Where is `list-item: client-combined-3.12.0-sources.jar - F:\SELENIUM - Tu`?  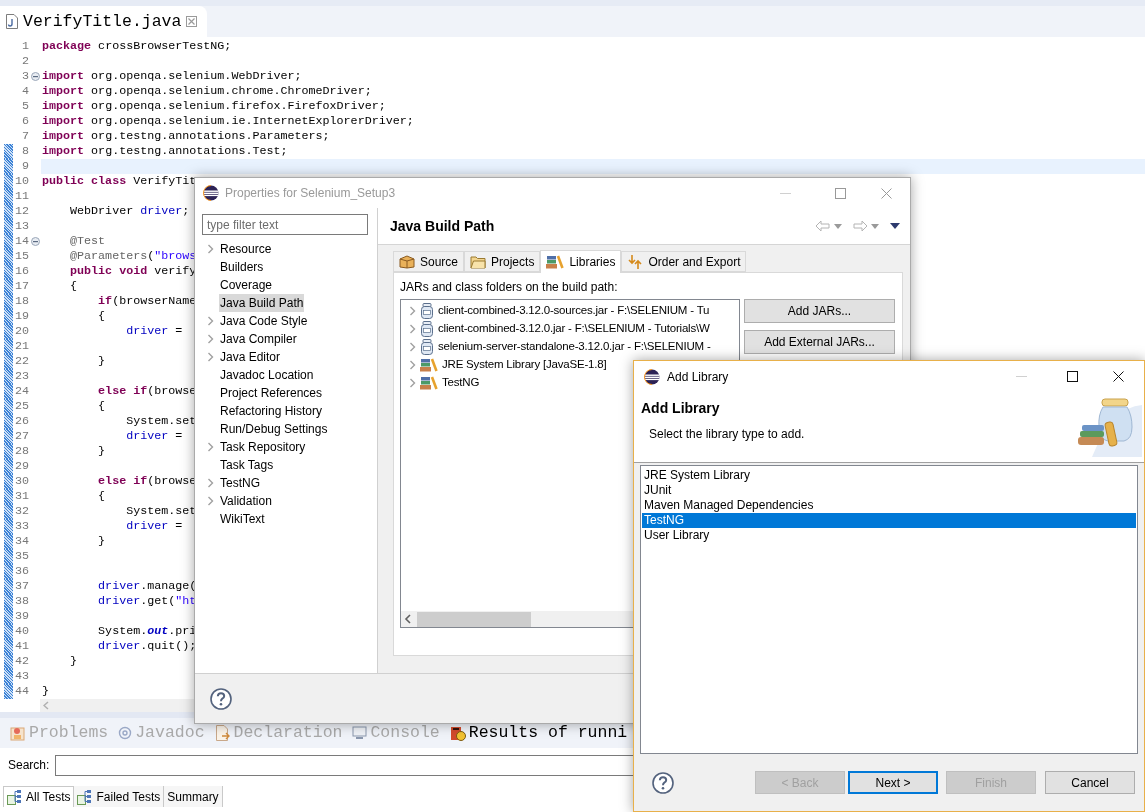
list-item: client-combined-3.12.0-sources.jar - F:\SELENIUM - Tu is located at coordinates (574, 311).